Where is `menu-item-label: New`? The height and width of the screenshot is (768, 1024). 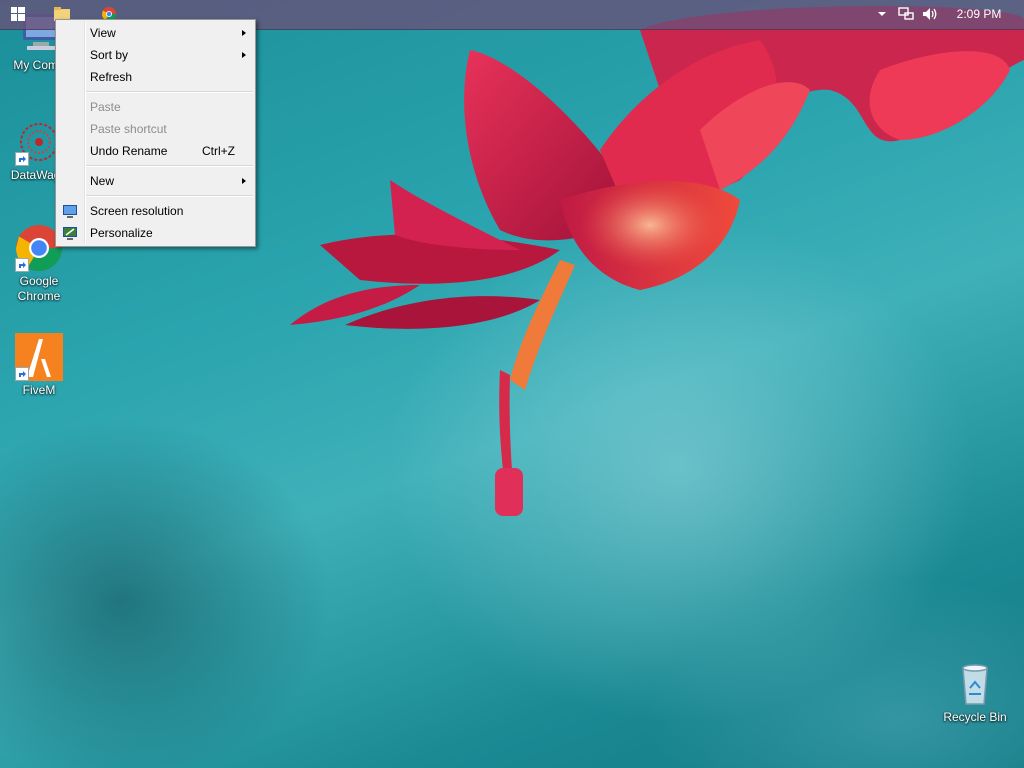 menu-item-label: New is located at coordinates (102, 181).